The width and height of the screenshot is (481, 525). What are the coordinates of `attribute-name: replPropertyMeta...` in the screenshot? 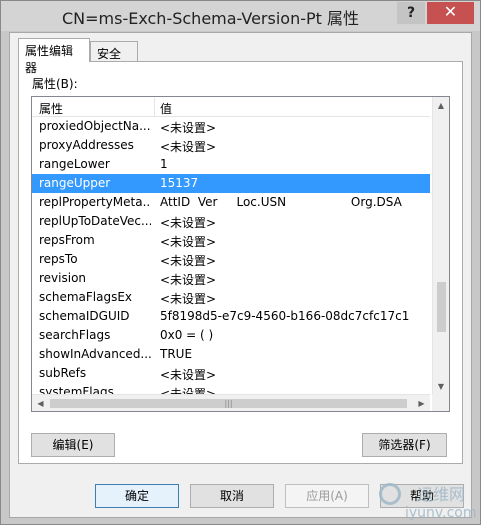 It's located at (95, 202).